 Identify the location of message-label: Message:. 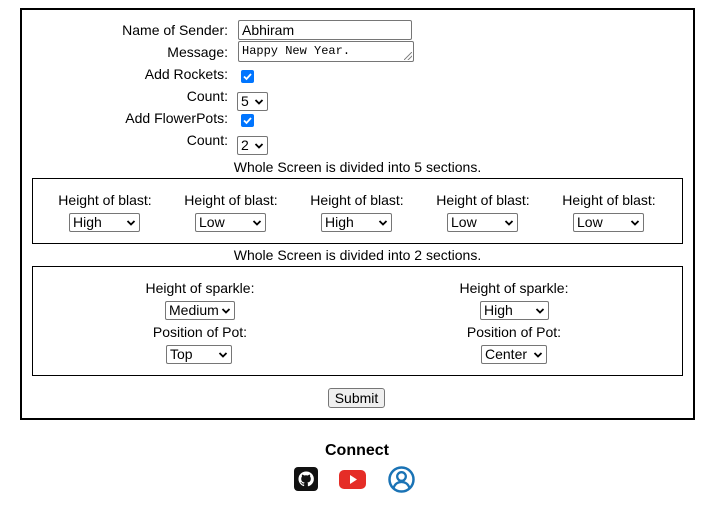
(197, 52).